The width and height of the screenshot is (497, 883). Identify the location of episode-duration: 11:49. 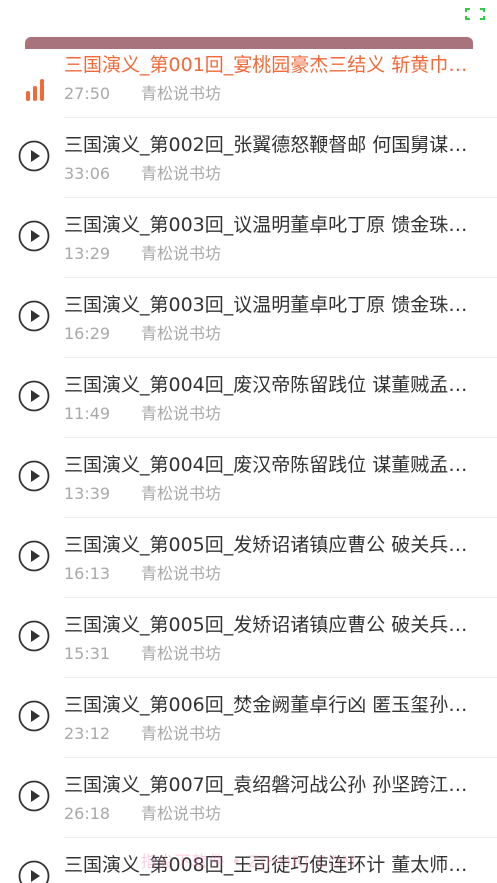
(87, 413).